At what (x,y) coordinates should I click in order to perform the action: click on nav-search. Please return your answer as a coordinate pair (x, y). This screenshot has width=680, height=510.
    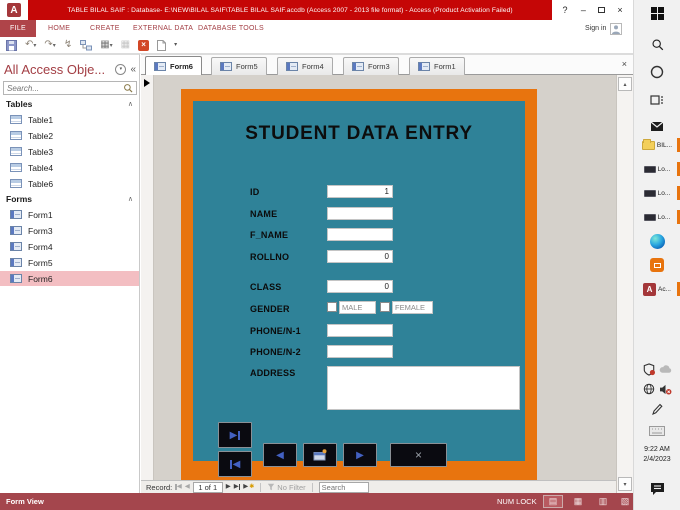
    Looking at the image, I should click on (70, 88).